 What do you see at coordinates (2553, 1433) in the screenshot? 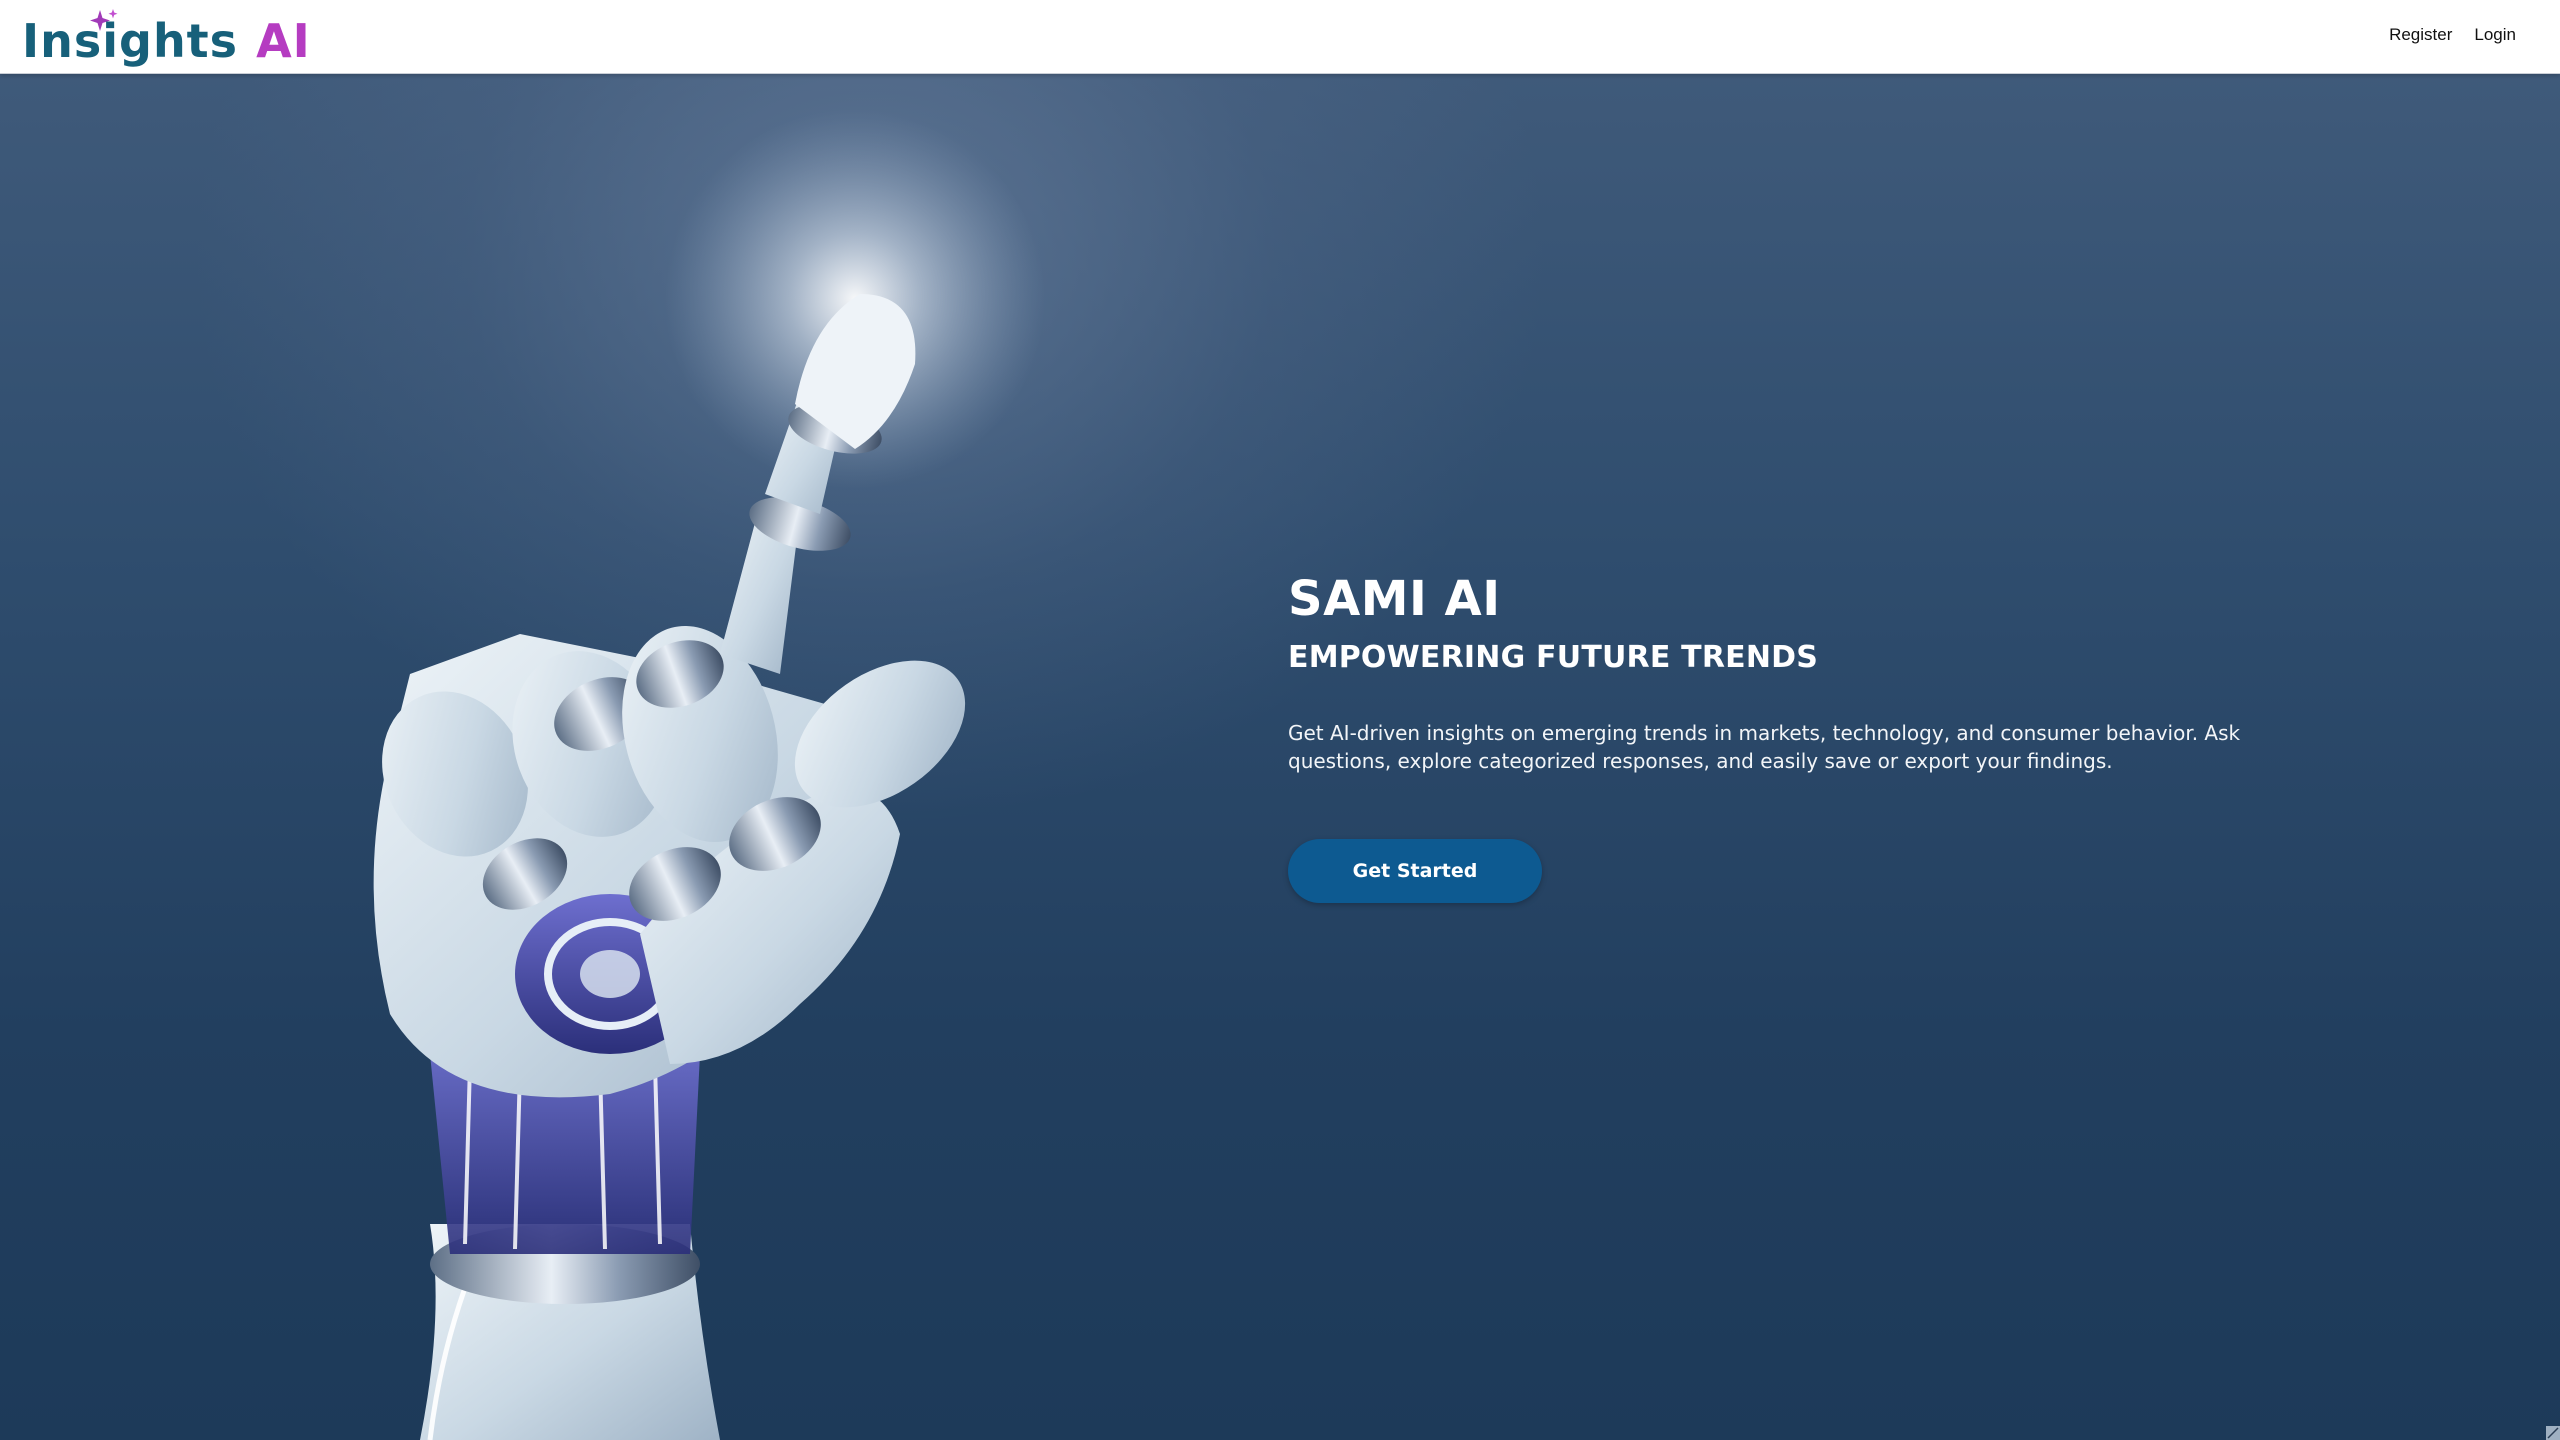
I see `resize-corner-icon` at bounding box center [2553, 1433].